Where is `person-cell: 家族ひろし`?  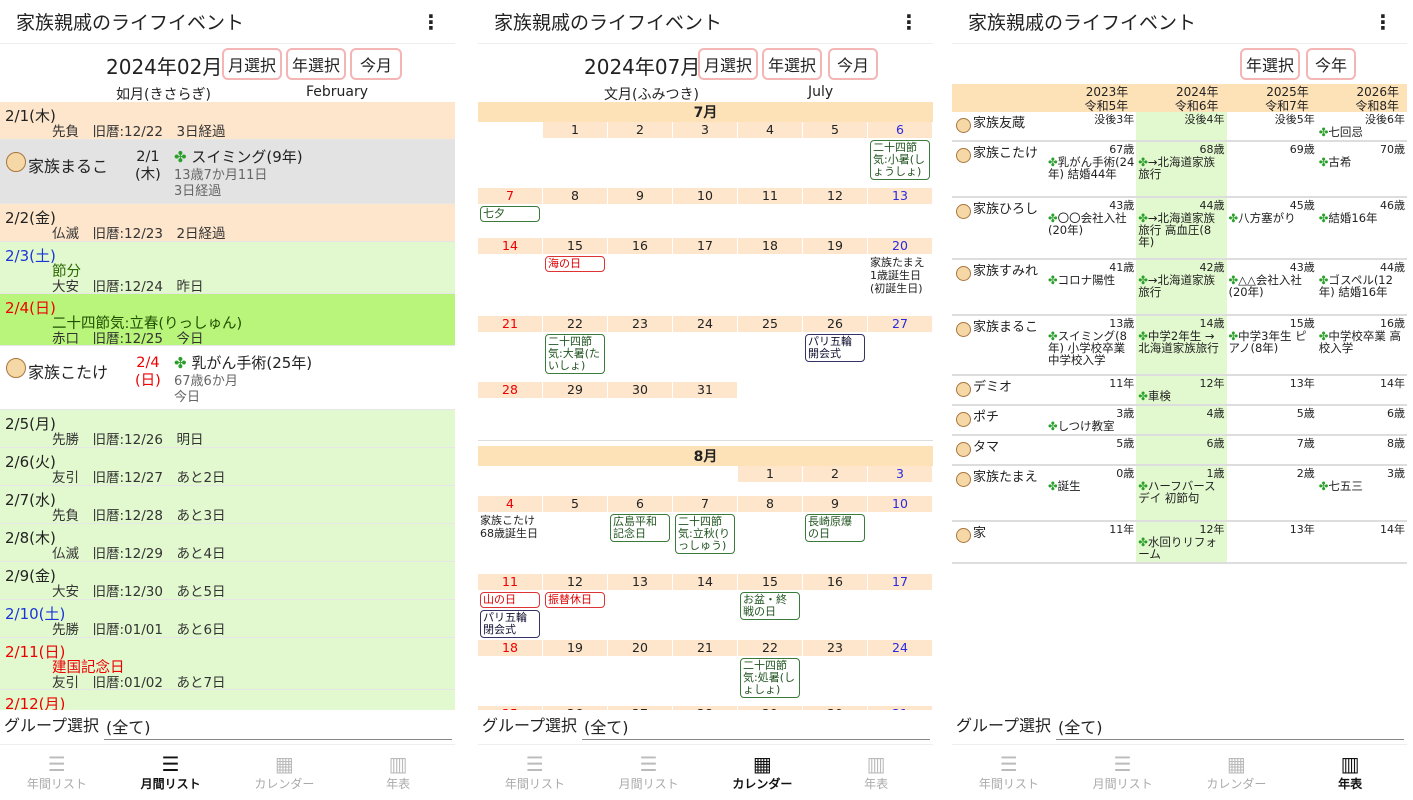
person-cell: 家族ひろし is located at coordinates (999, 228).